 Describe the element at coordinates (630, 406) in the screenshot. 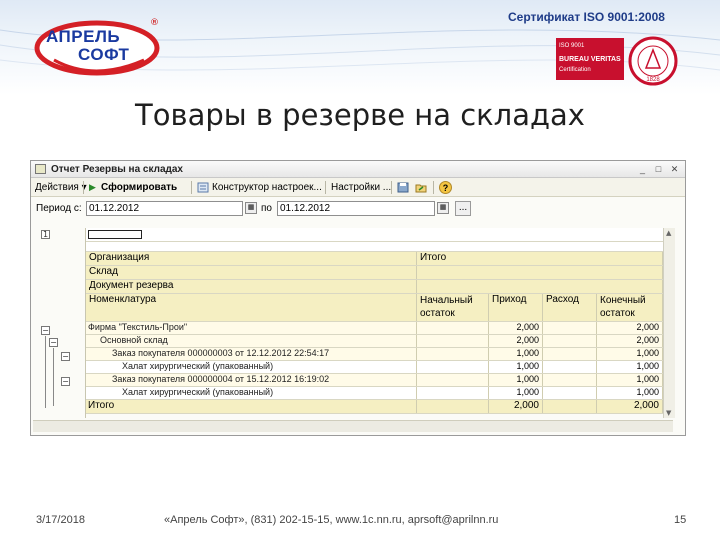

I see `total-end: 2,000` at that location.